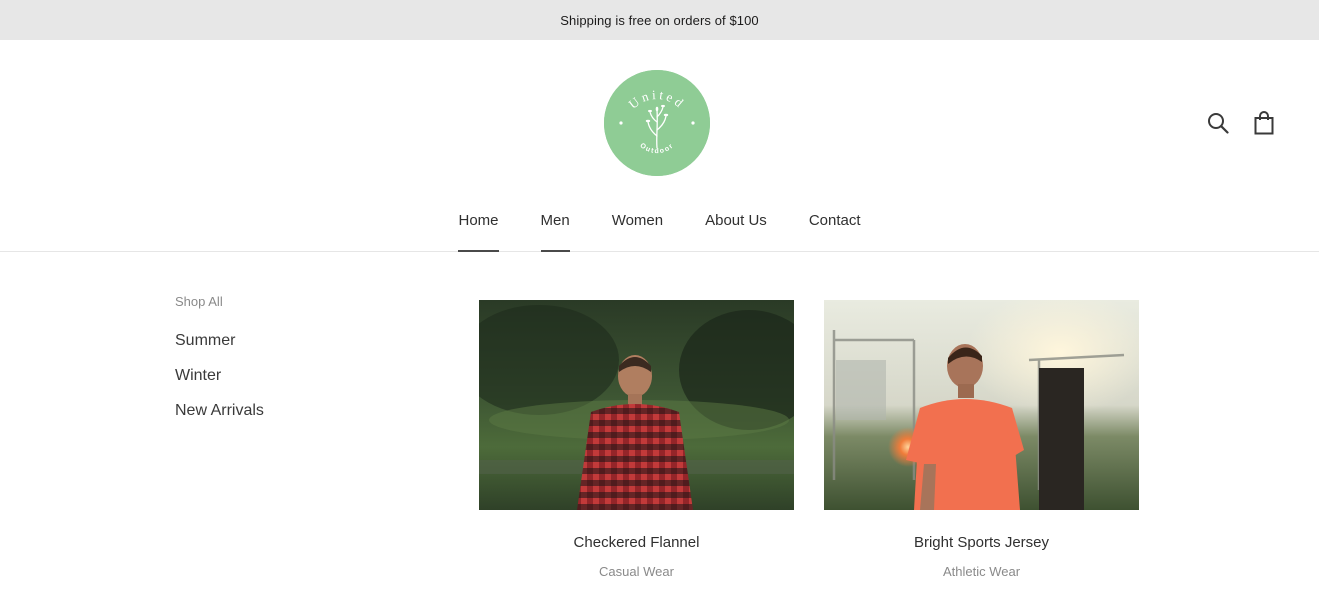 The width and height of the screenshot is (1319, 614). I want to click on announcement-bar: Shipping is free on orders of $100, so click(659, 20).